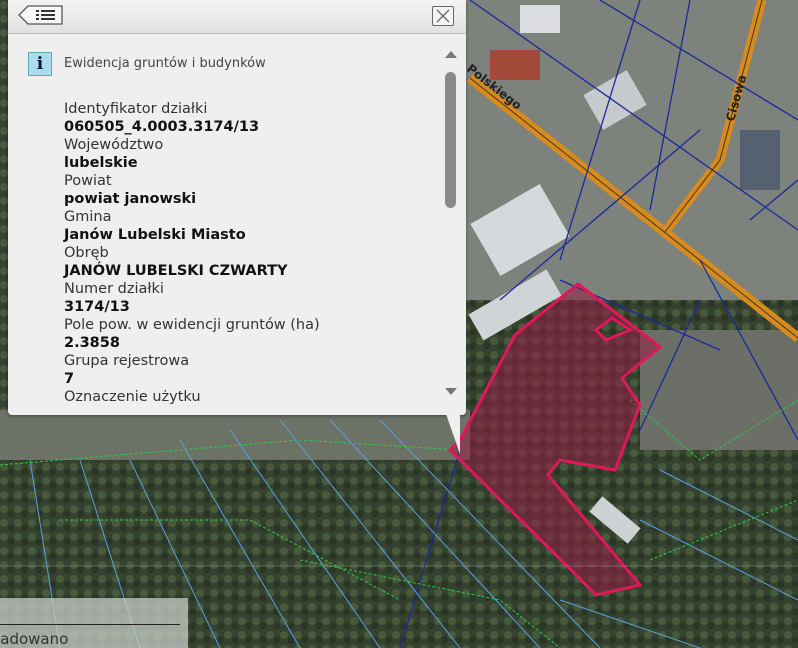 The image size is (798, 648). What do you see at coordinates (249, 397) in the screenshot?
I see `field-oznaczenie: Oznaczenie użytku` at bounding box center [249, 397].